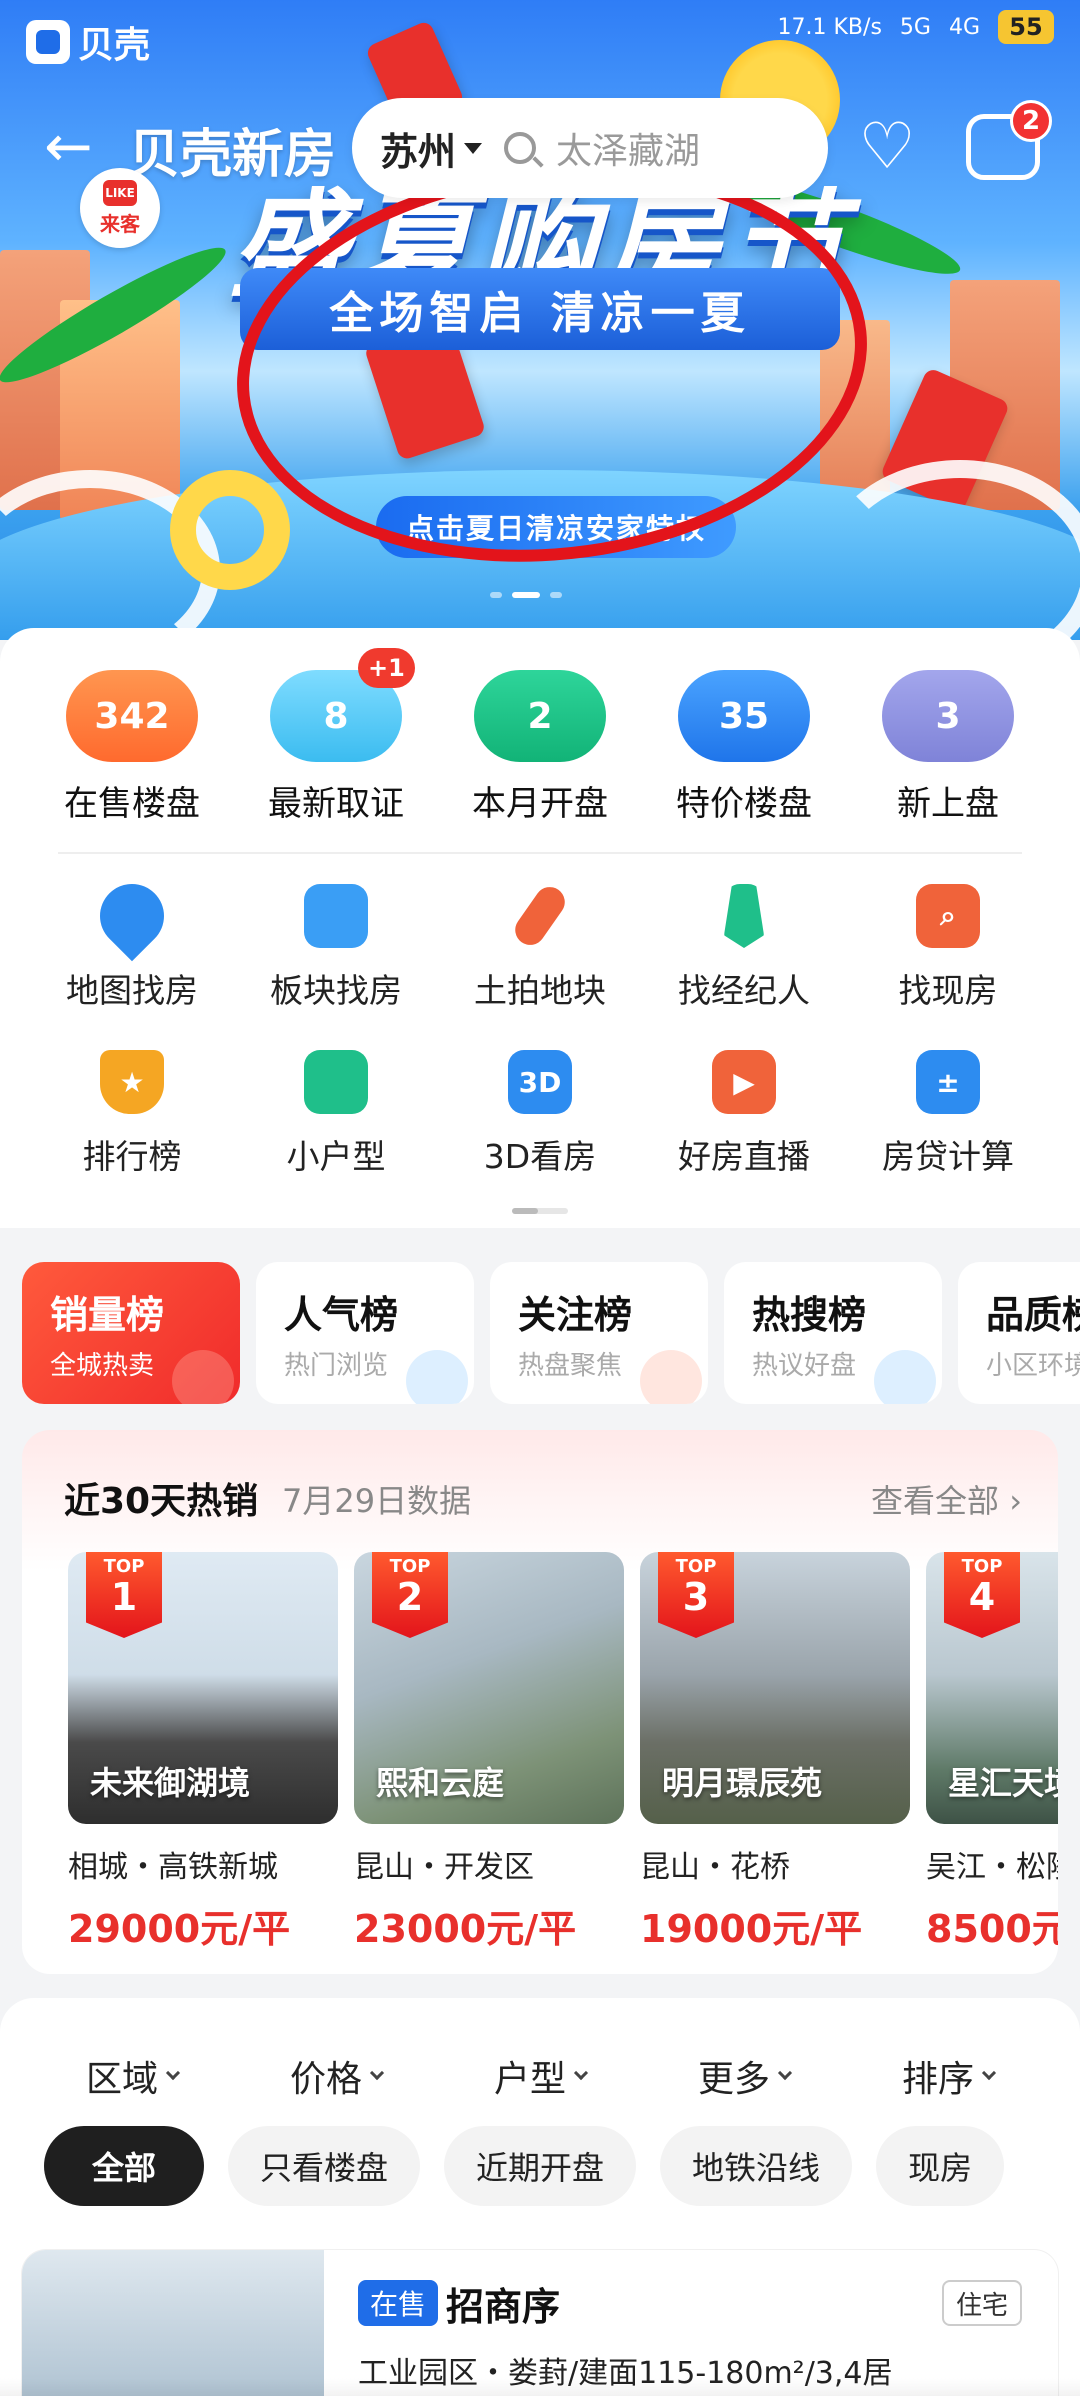 This screenshot has height=2396, width=1080. I want to click on mortgage-calculator-button: ± 房贷计算, so click(948, 1114).